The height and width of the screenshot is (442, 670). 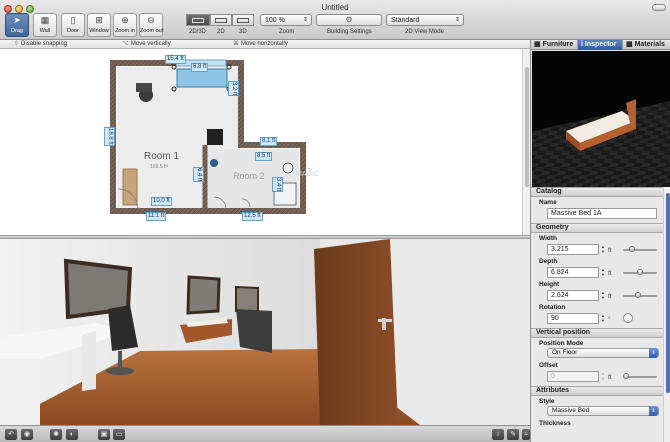 What do you see at coordinates (513, 434) in the screenshot?
I see `edit-button: ✎` at bounding box center [513, 434].